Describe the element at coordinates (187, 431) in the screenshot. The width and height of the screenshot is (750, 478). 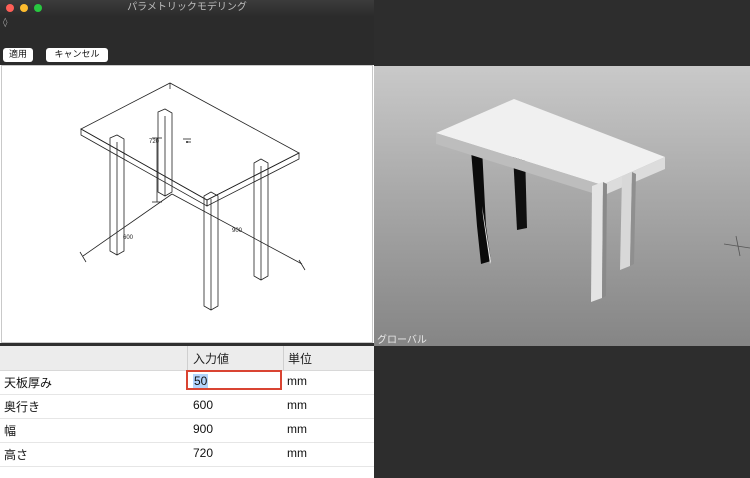
I see `table-row: 幅 900 mm` at that location.